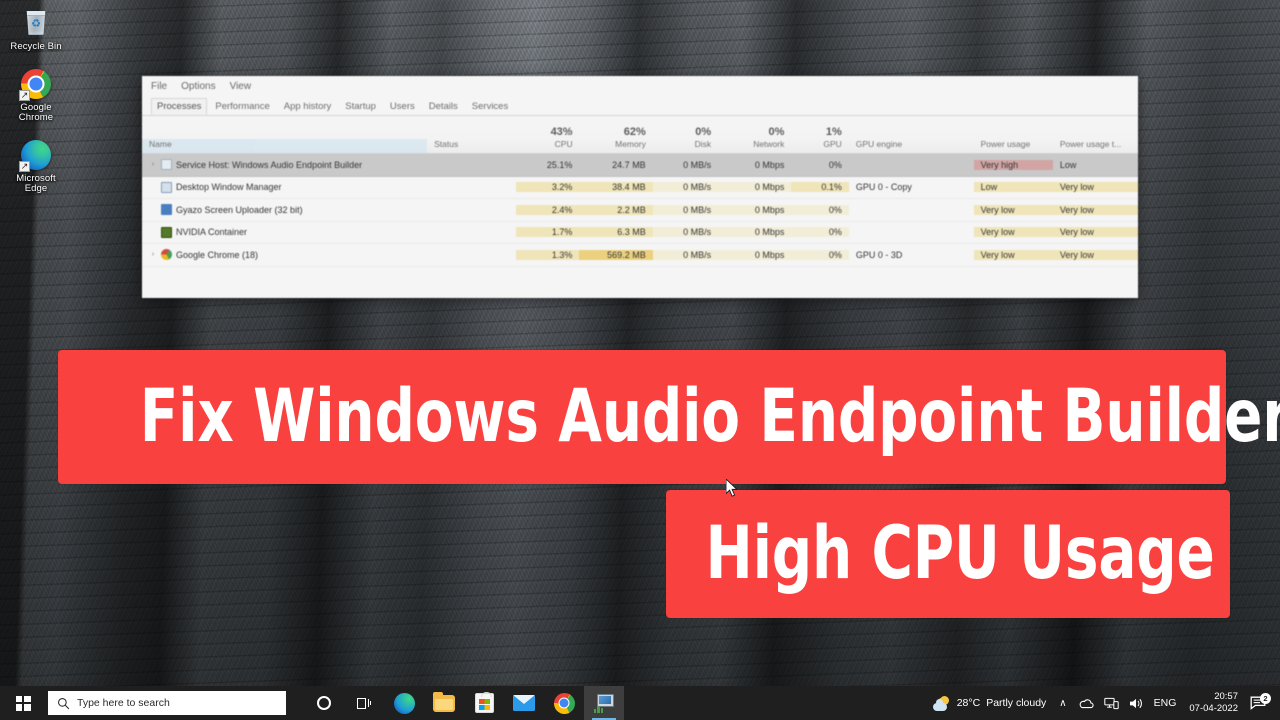  Describe the element at coordinates (832, 144) in the screenshot. I see `column-header-gpu-title: GPU` at that location.